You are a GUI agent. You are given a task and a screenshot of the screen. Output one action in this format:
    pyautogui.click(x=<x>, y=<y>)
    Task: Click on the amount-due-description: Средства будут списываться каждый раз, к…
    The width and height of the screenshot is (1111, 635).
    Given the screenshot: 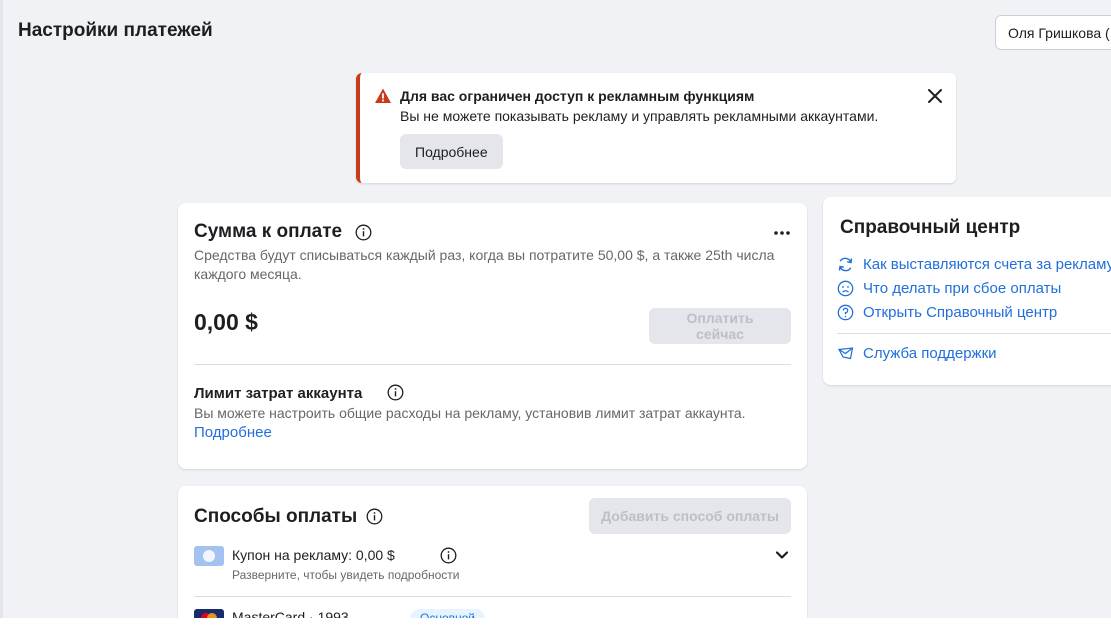 What is the action you would take?
    pyautogui.click(x=484, y=264)
    